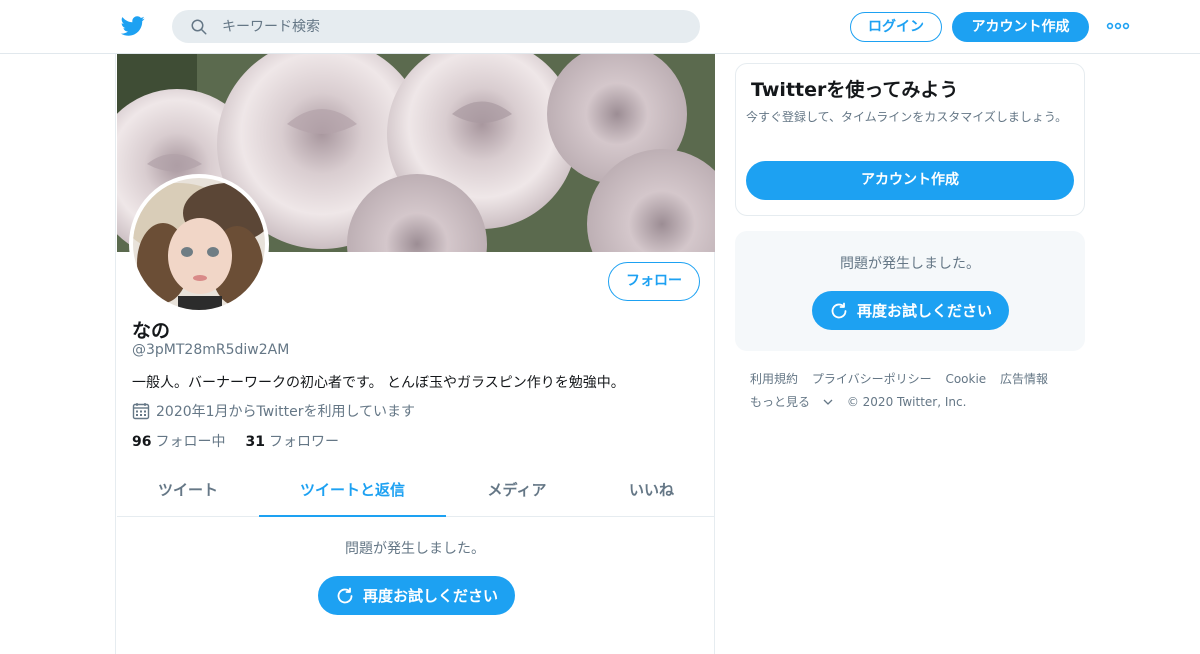  What do you see at coordinates (133, 26) in the screenshot?
I see `twitter-bird-logo-icon` at bounding box center [133, 26].